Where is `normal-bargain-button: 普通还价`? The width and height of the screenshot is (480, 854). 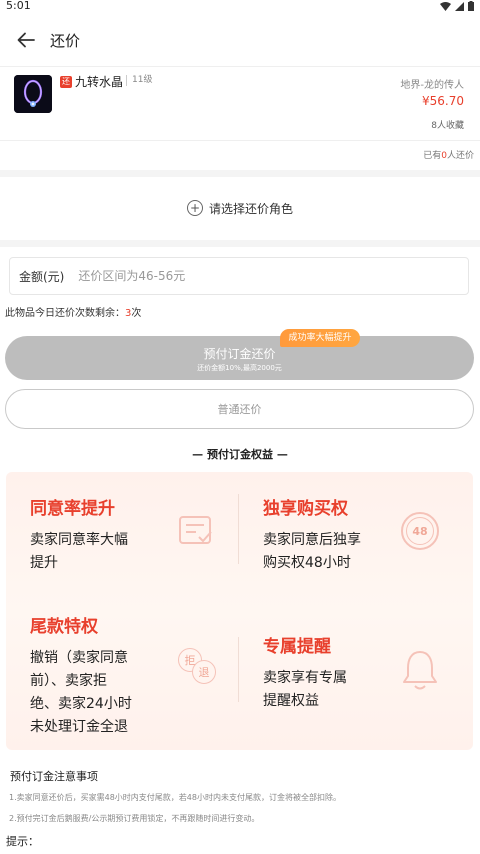
normal-bargain-button: 普通还价 is located at coordinates (239, 409).